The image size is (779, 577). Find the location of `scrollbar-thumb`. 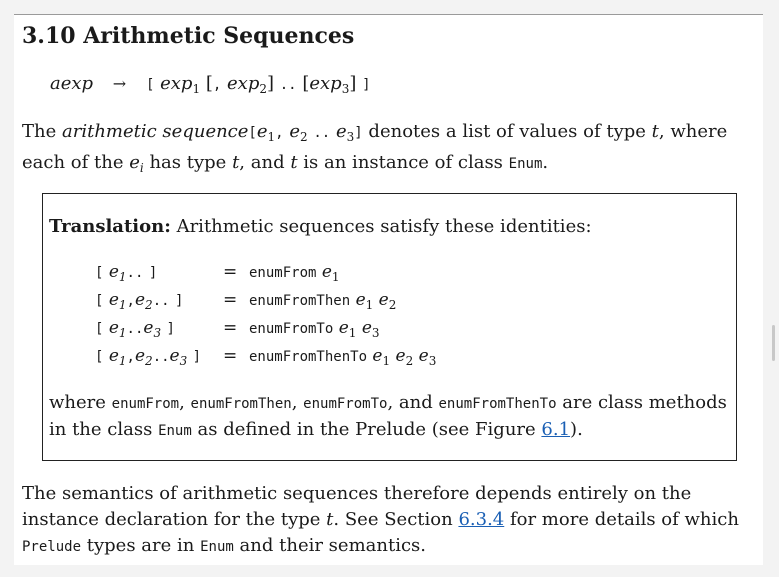

scrollbar-thumb is located at coordinates (773, 343).